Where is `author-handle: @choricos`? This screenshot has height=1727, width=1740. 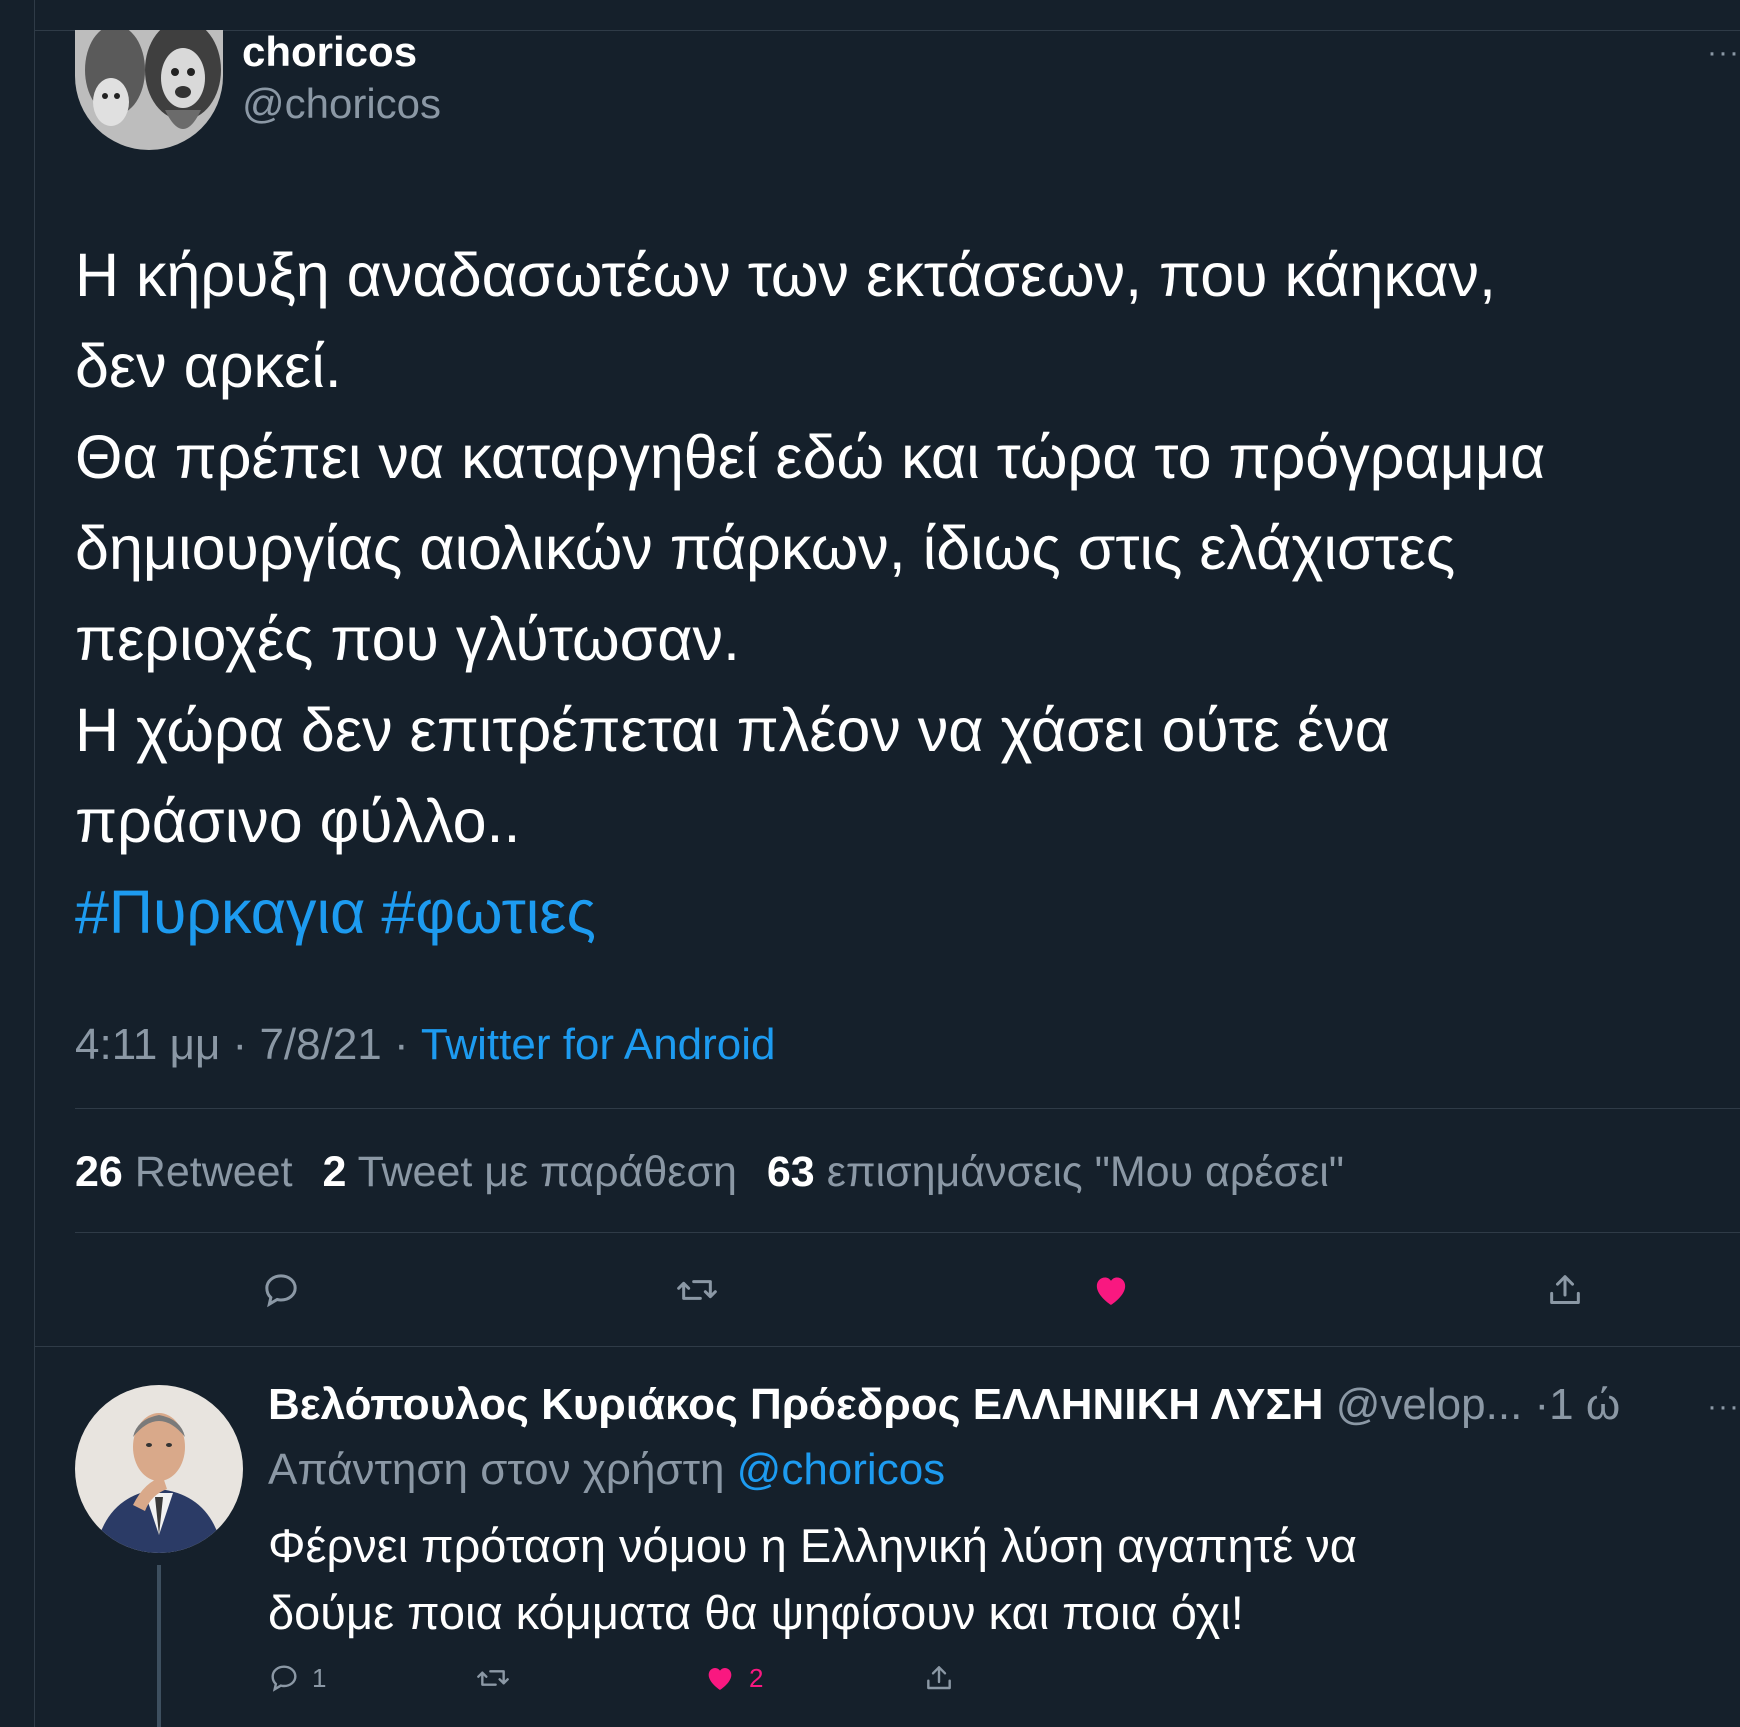
author-handle: @choricos is located at coordinates (341, 104).